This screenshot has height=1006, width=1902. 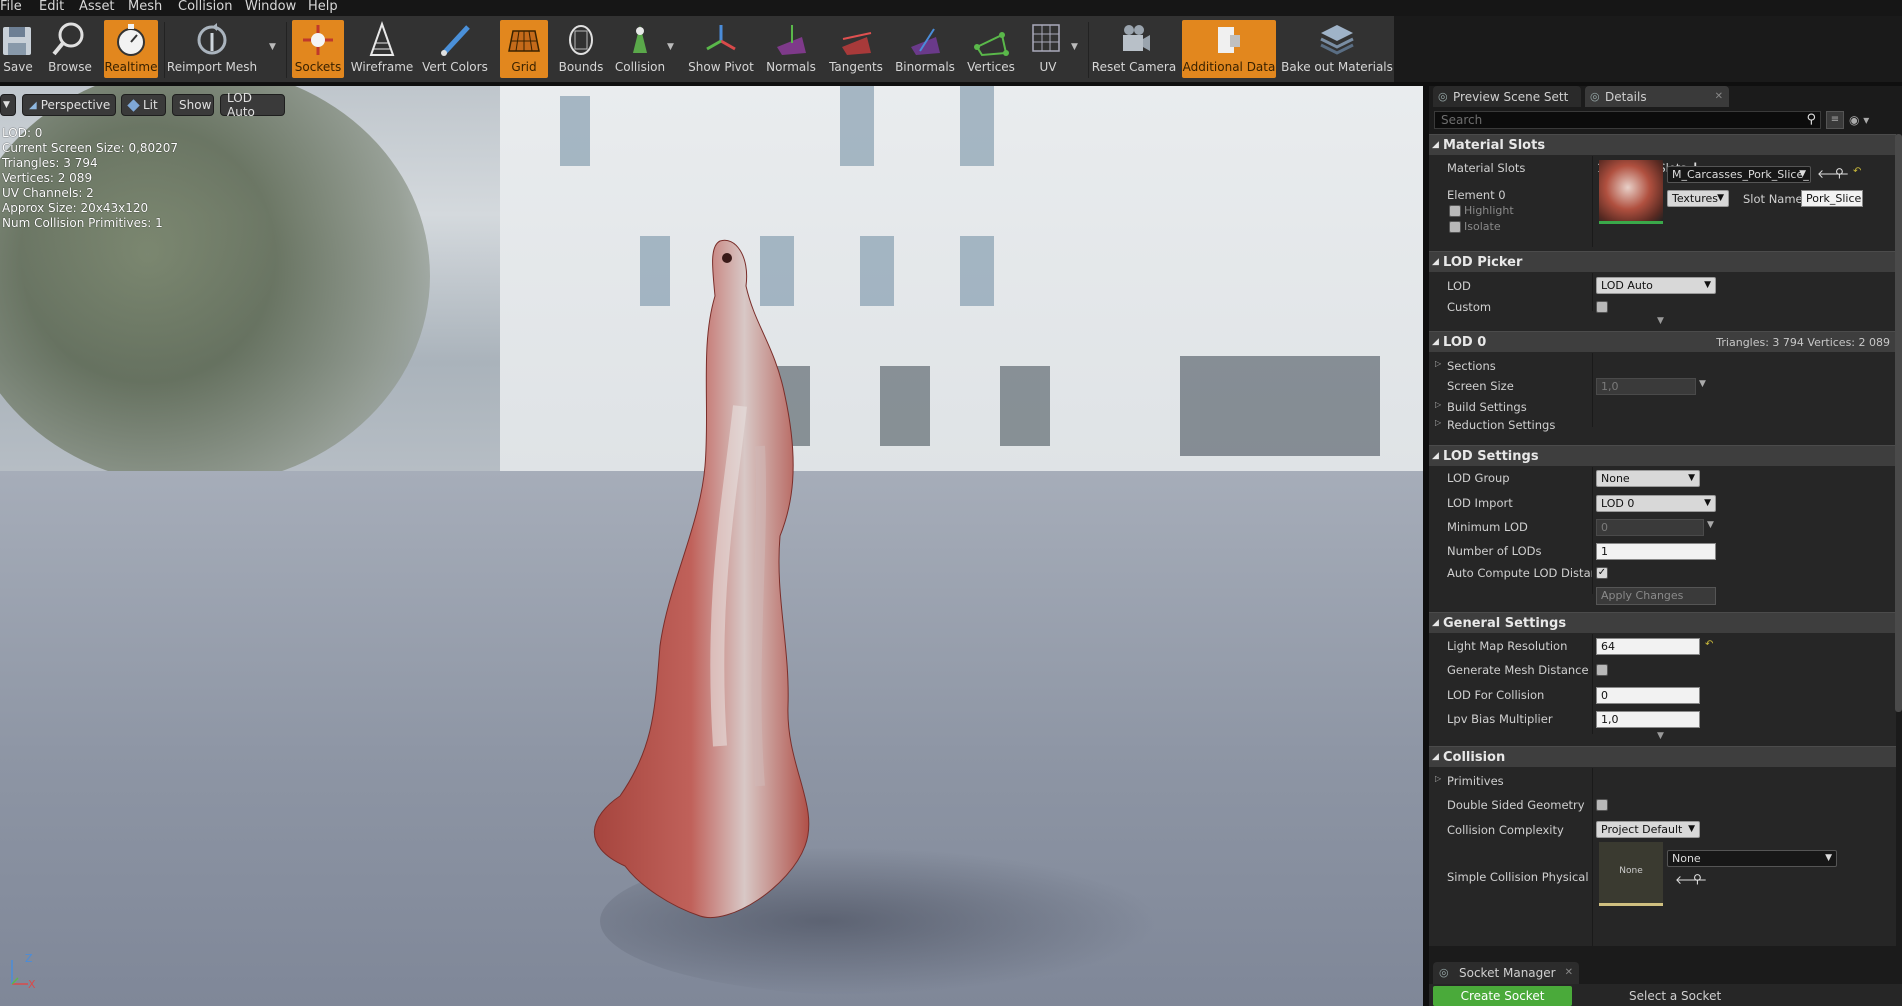 What do you see at coordinates (524, 49) in the screenshot?
I see `grid-button: Grid` at bounding box center [524, 49].